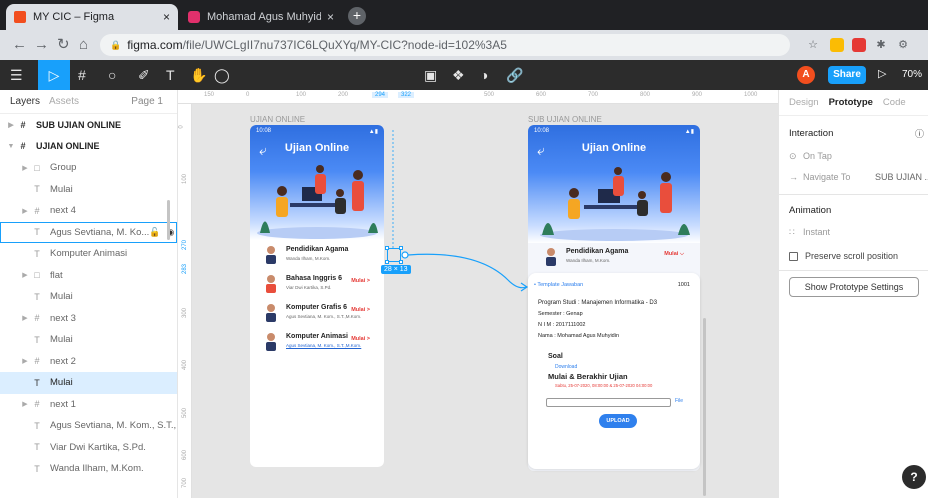 Image resolution: width=928 pixels, height=498 pixels. Describe the element at coordinates (277, 119) in the screenshot. I see `frame-label: UJIAN ONLINE` at that location.